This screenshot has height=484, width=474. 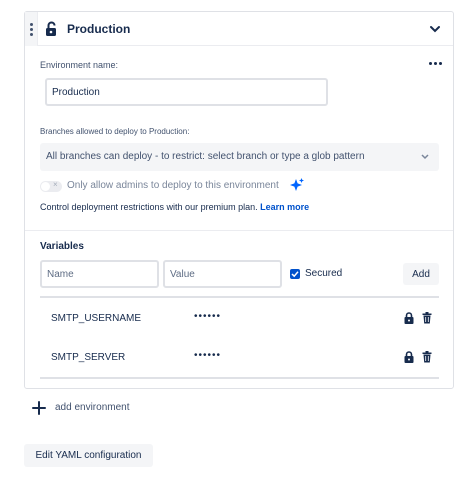 I want to click on plus-icon, so click(x=39, y=408).